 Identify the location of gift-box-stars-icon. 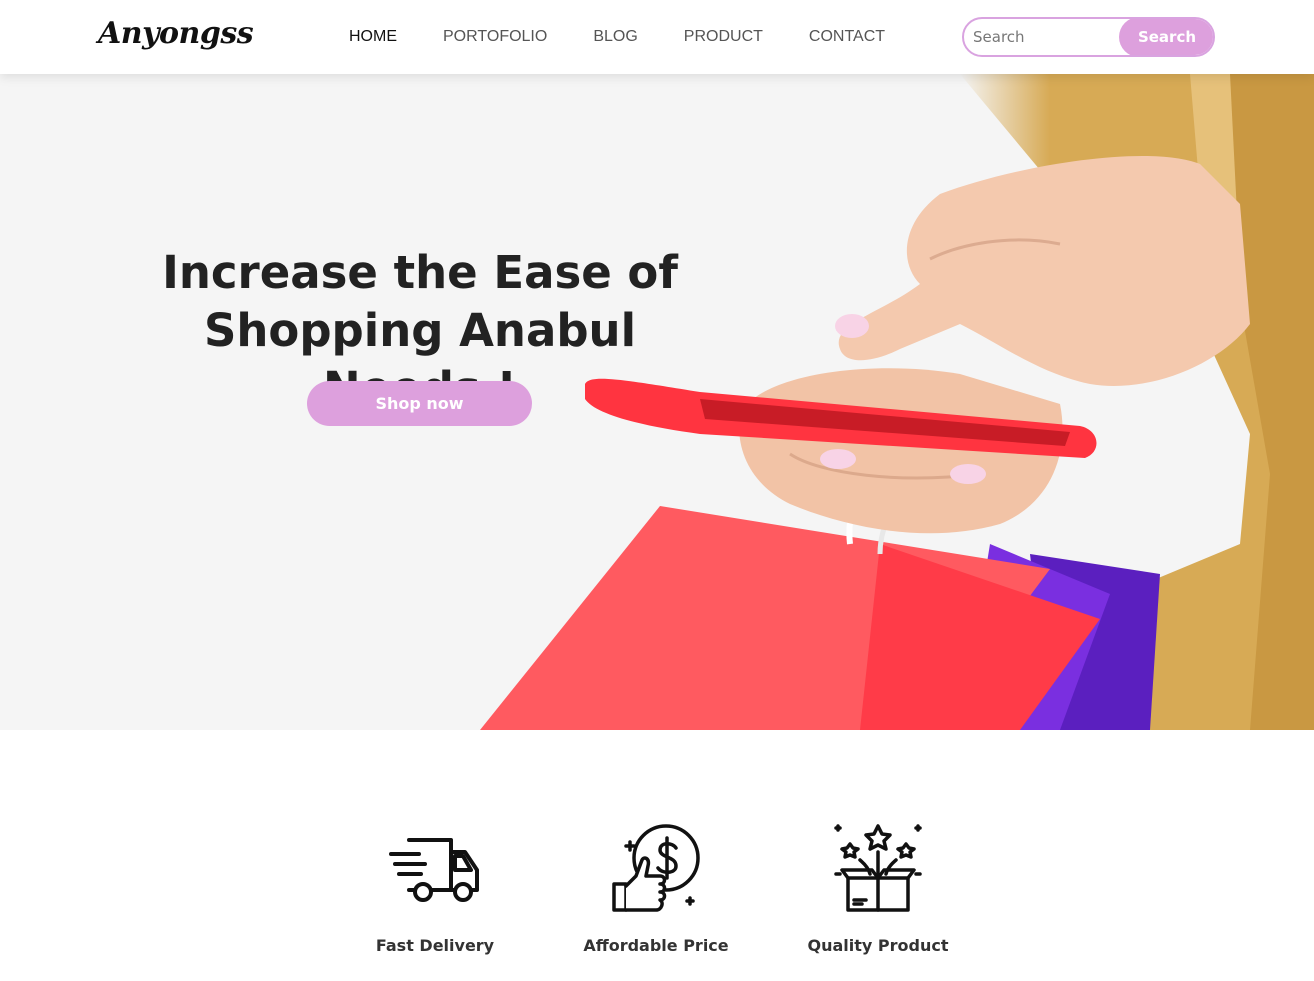
(878, 868).